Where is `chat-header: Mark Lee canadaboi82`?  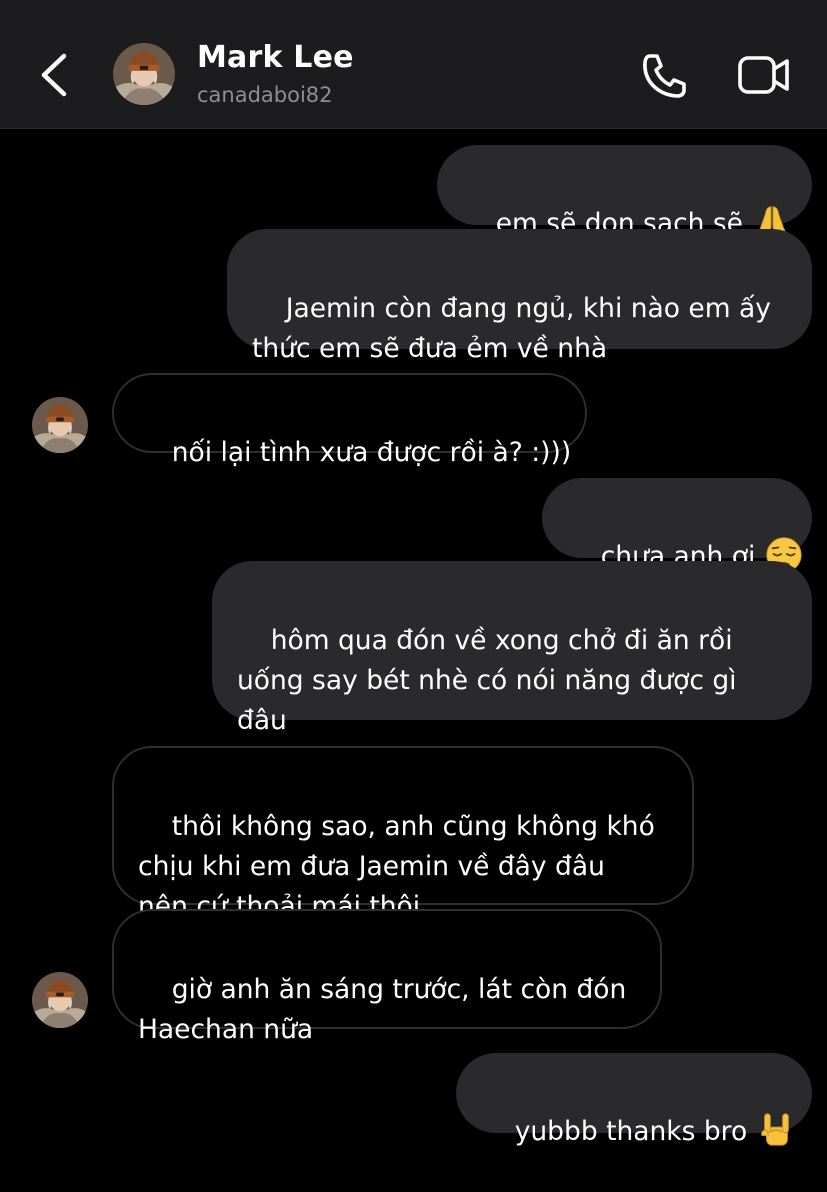 chat-header: Mark Lee canadaboi82 is located at coordinates (413, 64).